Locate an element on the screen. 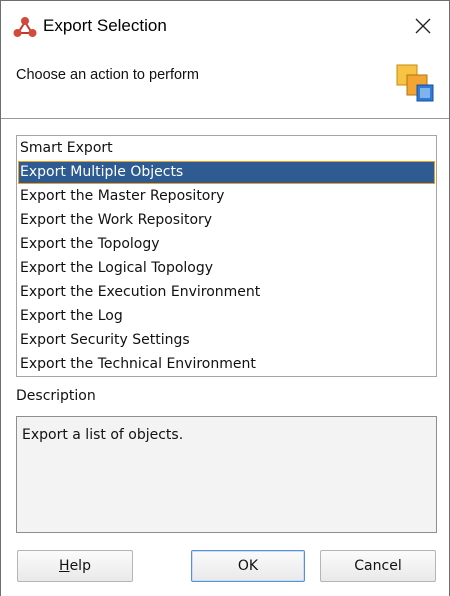  export-layers-icon is located at coordinates (415, 83).